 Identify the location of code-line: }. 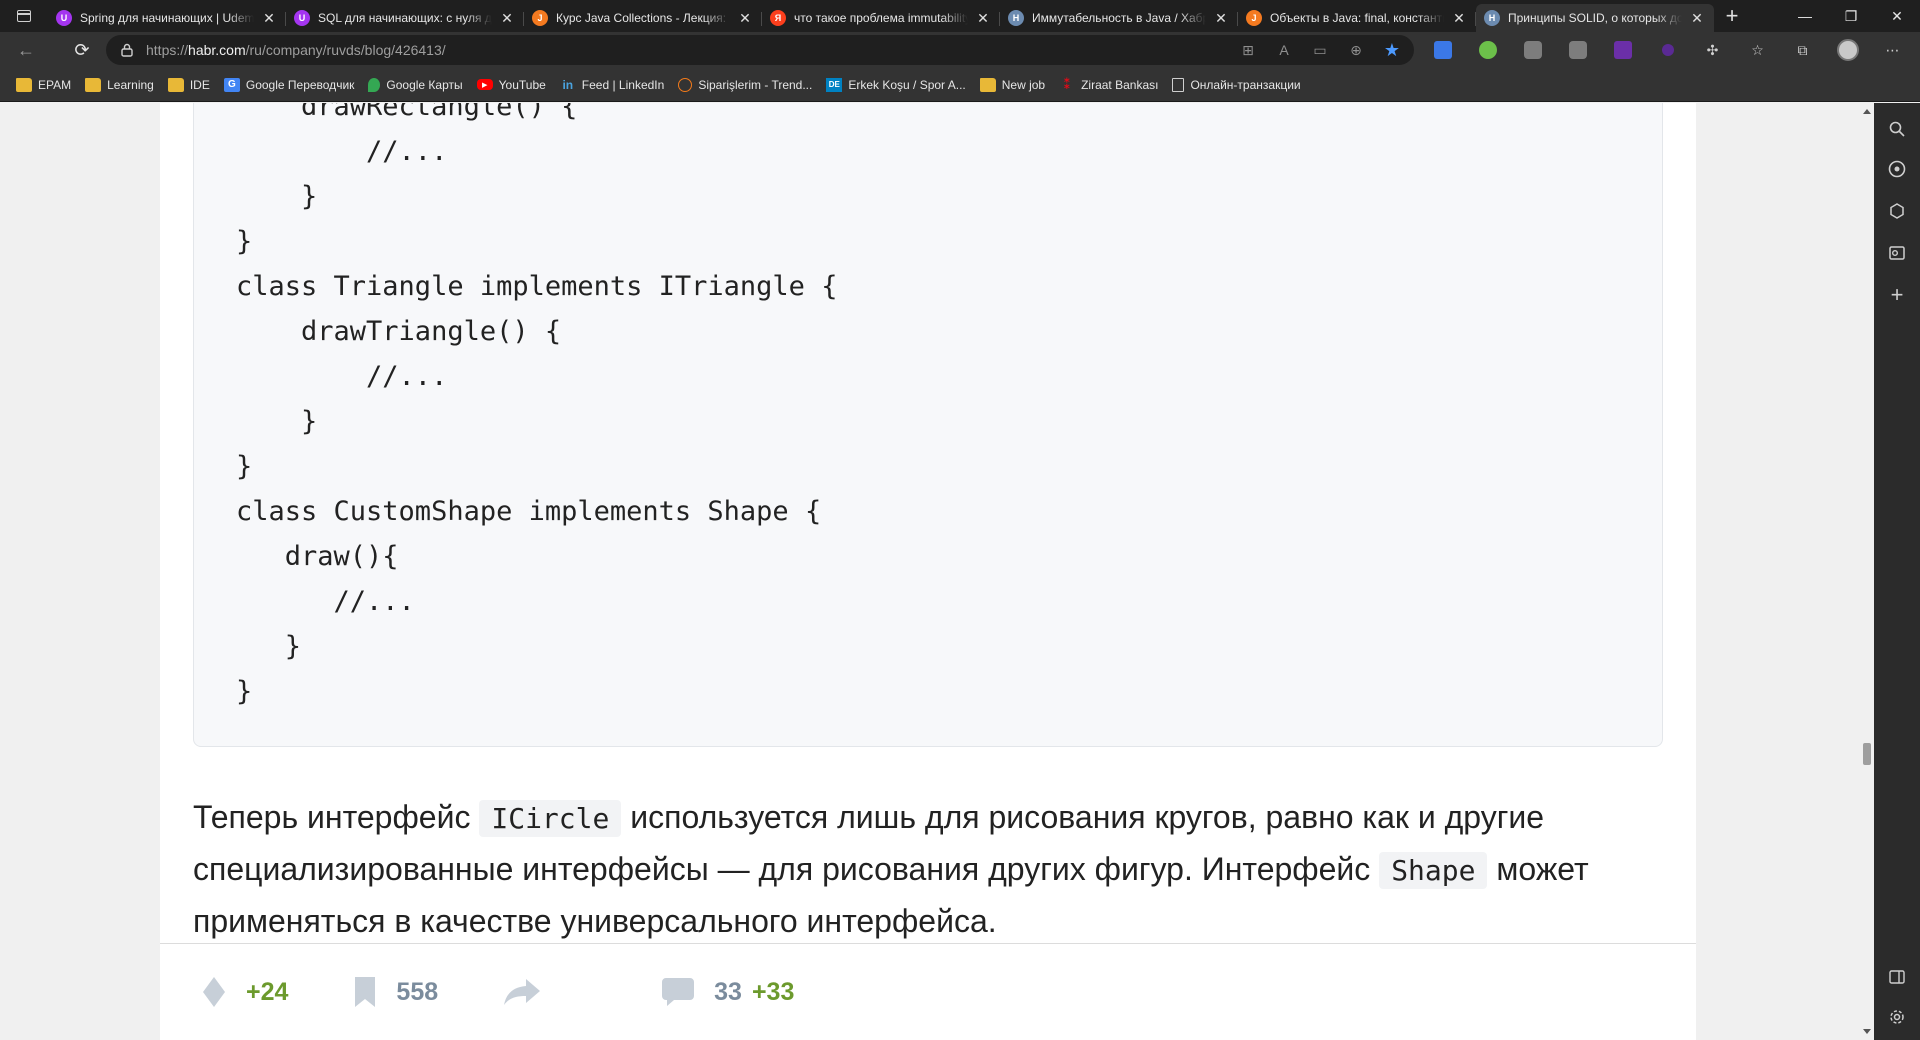
(244, 466).